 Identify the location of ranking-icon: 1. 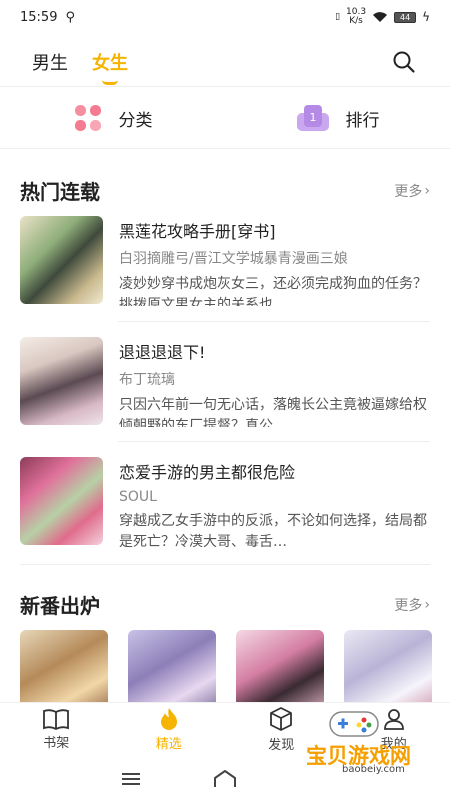
(312, 118).